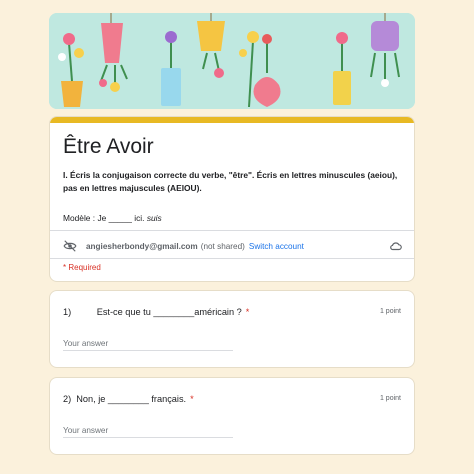  I want to click on account-not-shared-note: (not shared), so click(222, 246).